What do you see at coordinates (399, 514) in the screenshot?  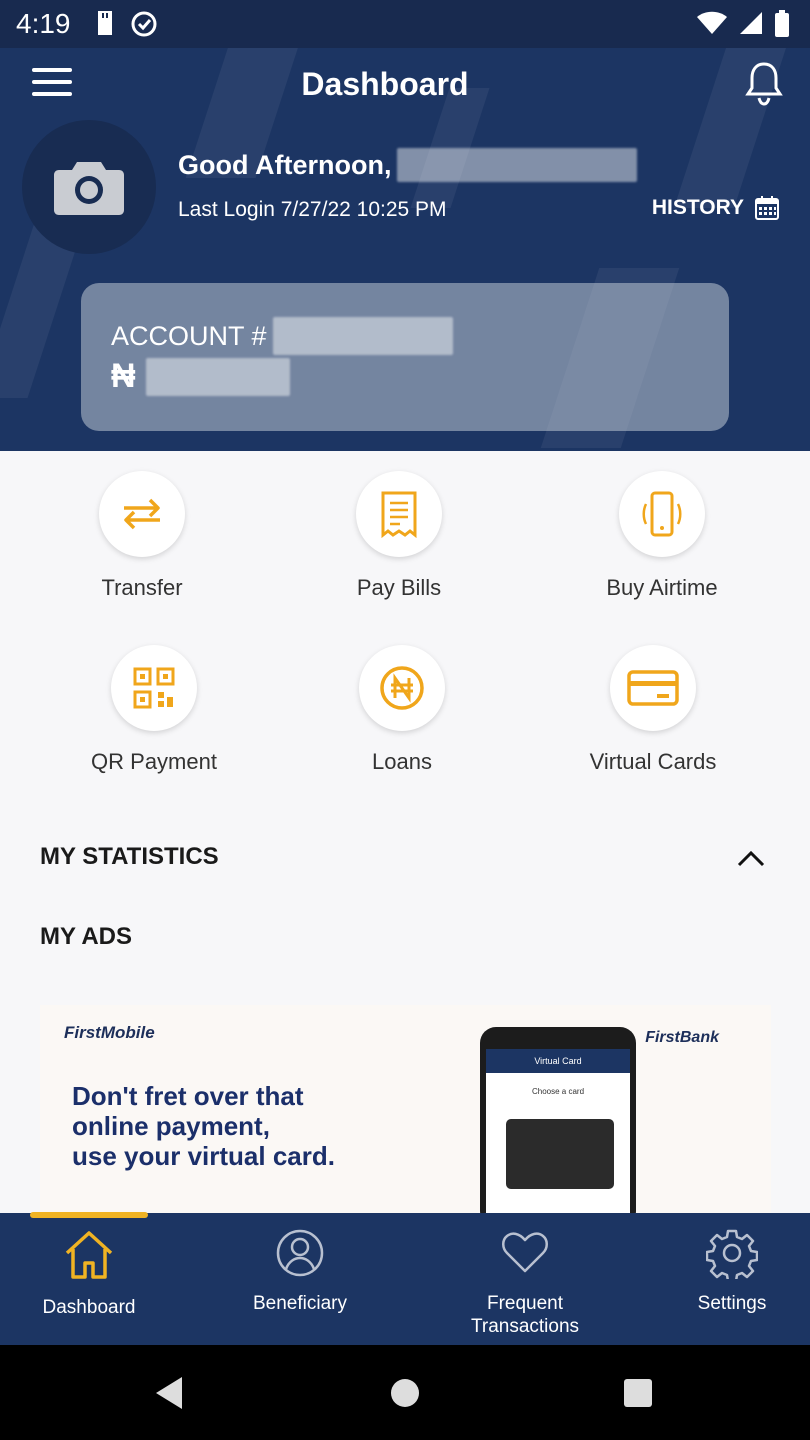 I see `receipt-icon` at bounding box center [399, 514].